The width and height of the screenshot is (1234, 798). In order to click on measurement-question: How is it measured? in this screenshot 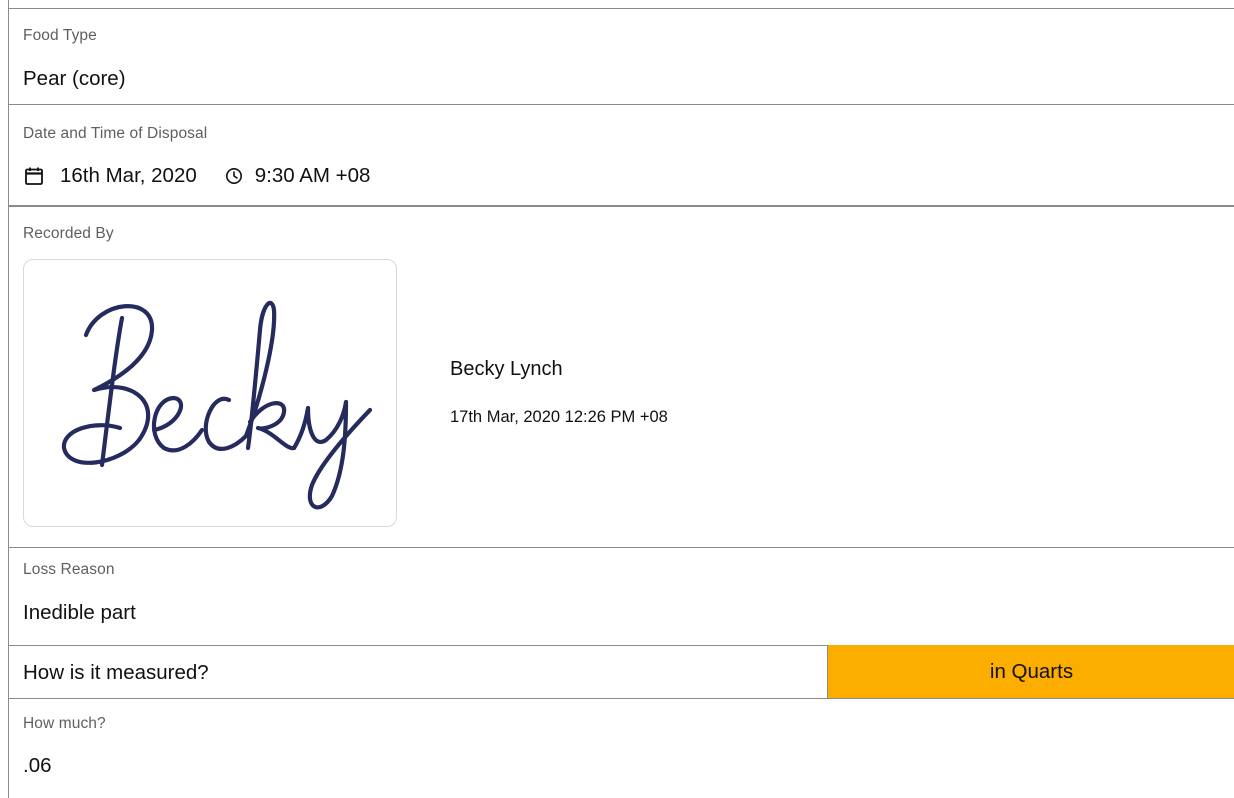, I will do `click(116, 672)`.